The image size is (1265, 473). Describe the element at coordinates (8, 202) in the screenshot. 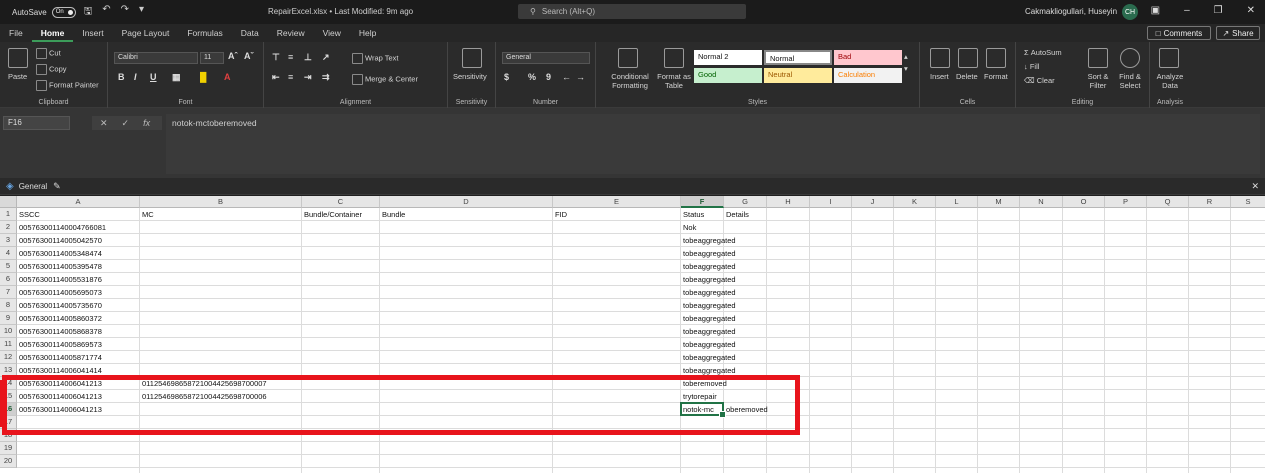

I see `select-all-corner` at that location.